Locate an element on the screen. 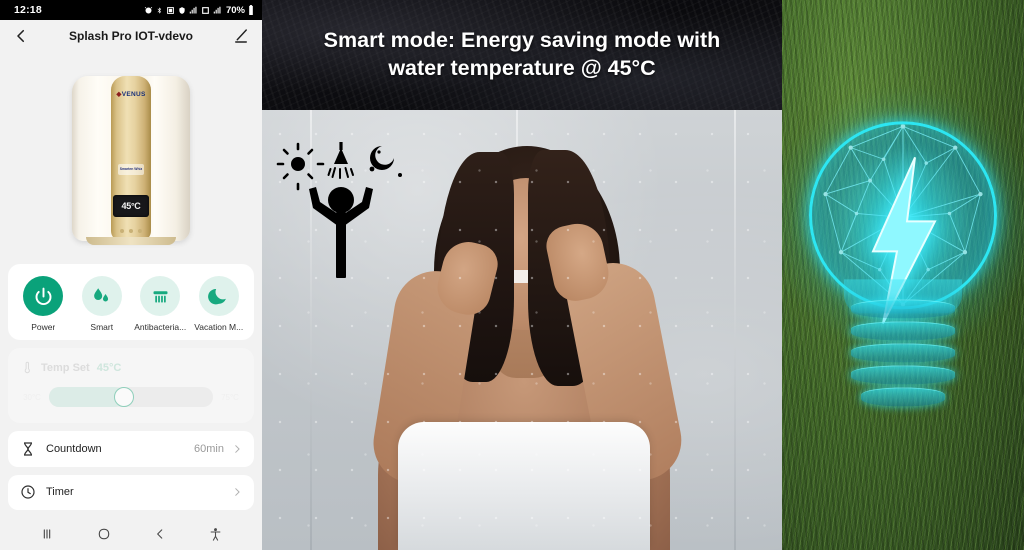 This screenshot has height=550, width=1024. water-heater-graphic: ◆VENUS Smarten Whiz 45°C is located at coordinates (131, 160).